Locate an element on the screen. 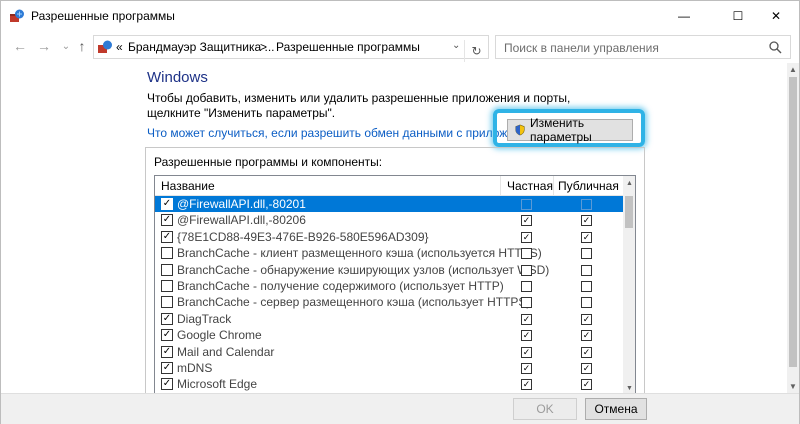  window-title: Разрешенные программы is located at coordinates (103, 16).